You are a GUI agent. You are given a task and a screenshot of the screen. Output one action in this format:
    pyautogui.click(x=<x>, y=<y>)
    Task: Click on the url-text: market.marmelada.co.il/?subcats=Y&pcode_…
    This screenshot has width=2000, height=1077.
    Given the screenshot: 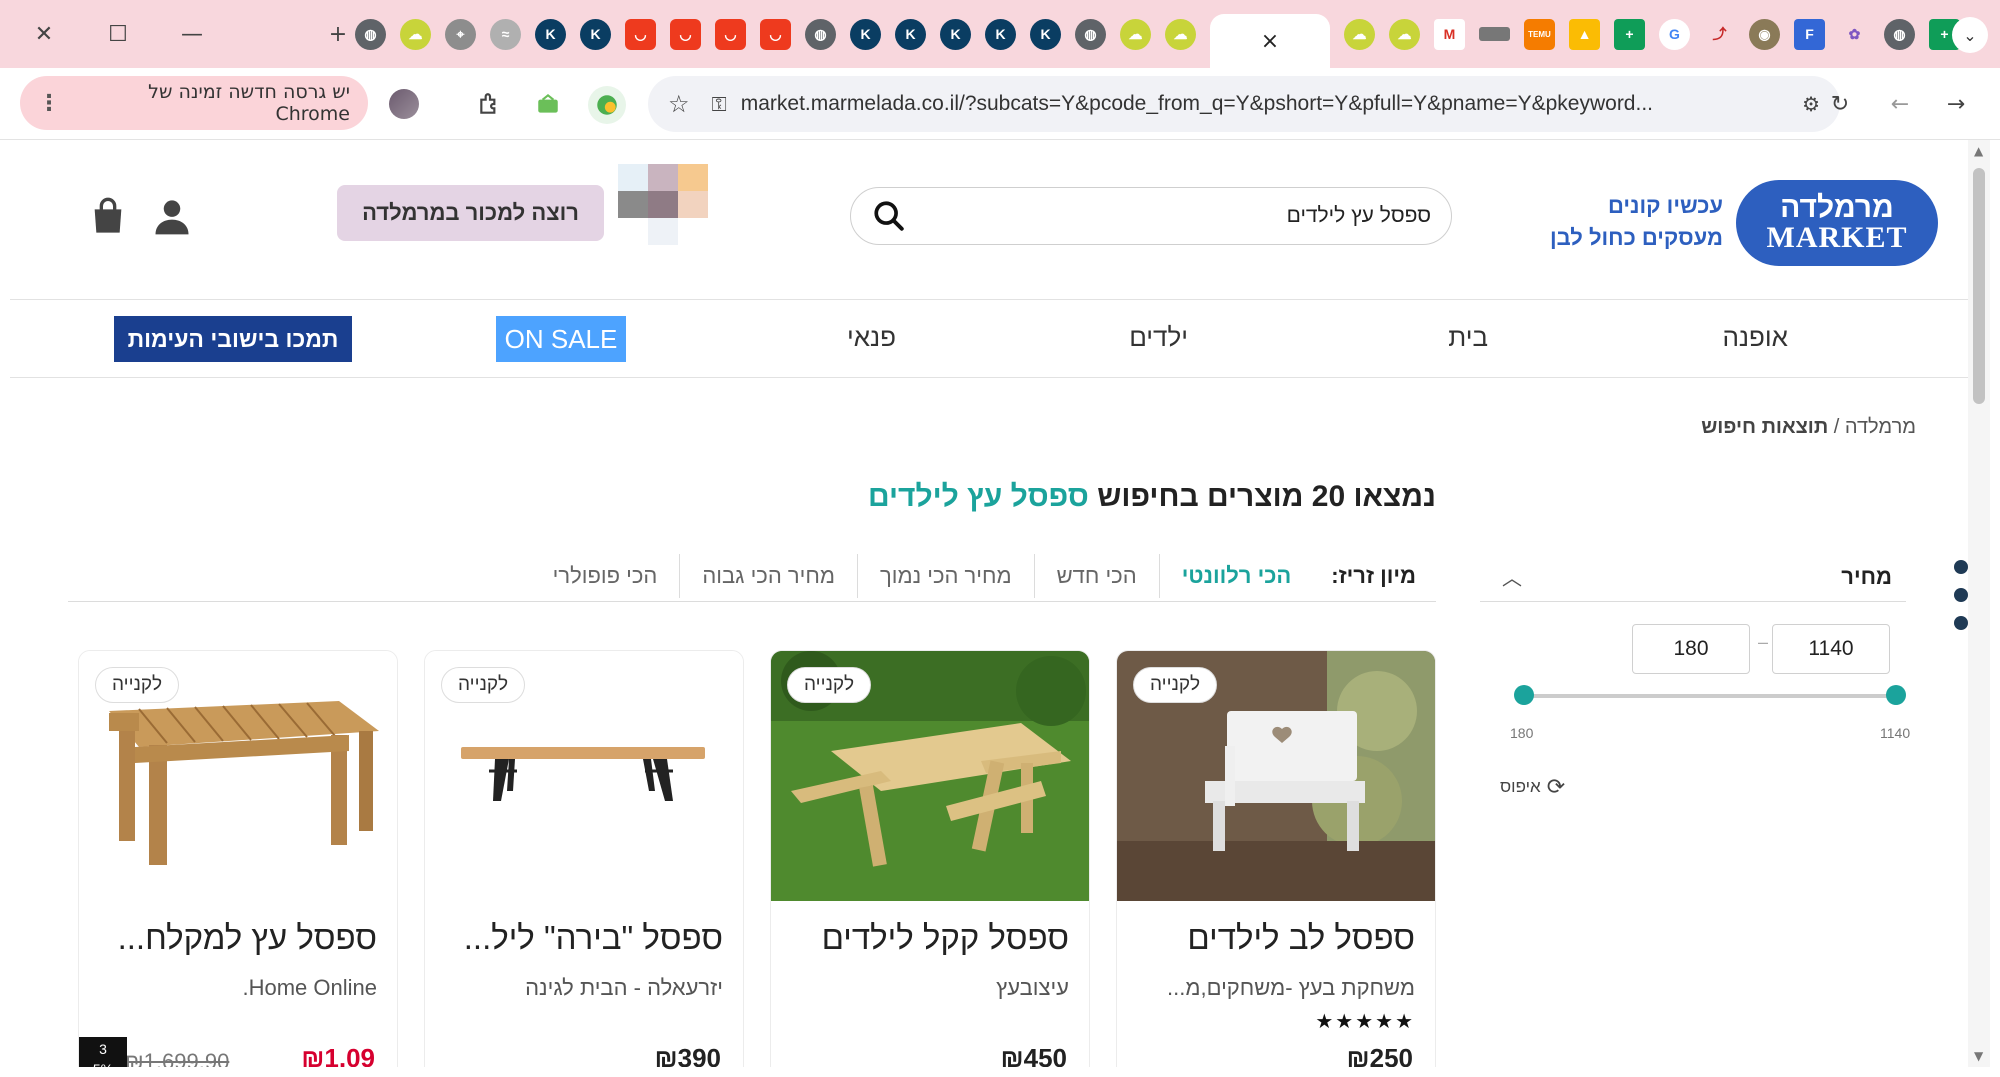 What is the action you would take?
    pyautogui.click(x=1241, y=104)
    